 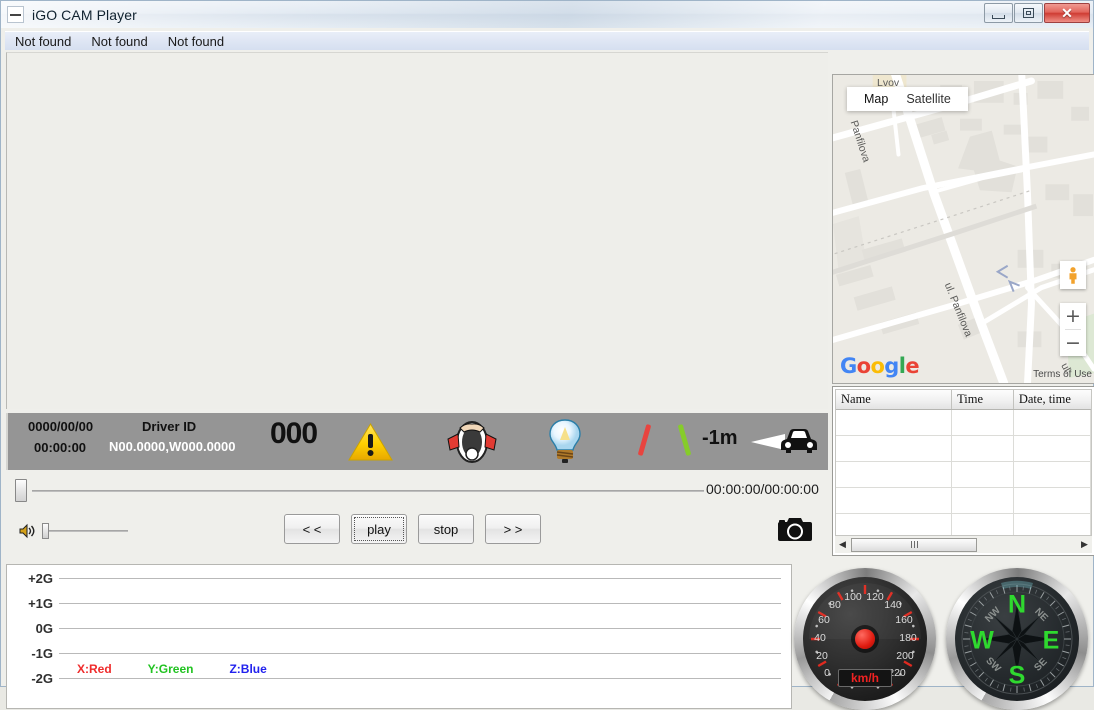 I want to click on close-icon: ✕, so click(x=1067, y=13).